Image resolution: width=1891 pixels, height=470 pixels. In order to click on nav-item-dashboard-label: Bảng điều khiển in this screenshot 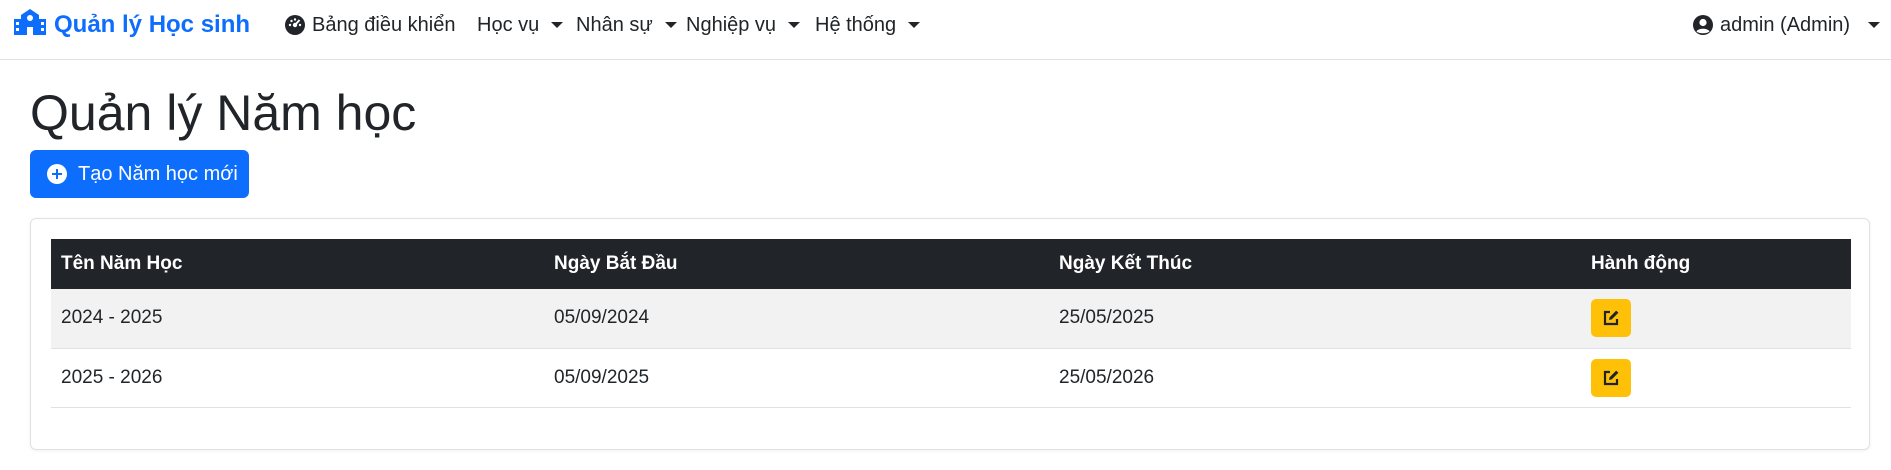, I will do `click(384, 24)`.